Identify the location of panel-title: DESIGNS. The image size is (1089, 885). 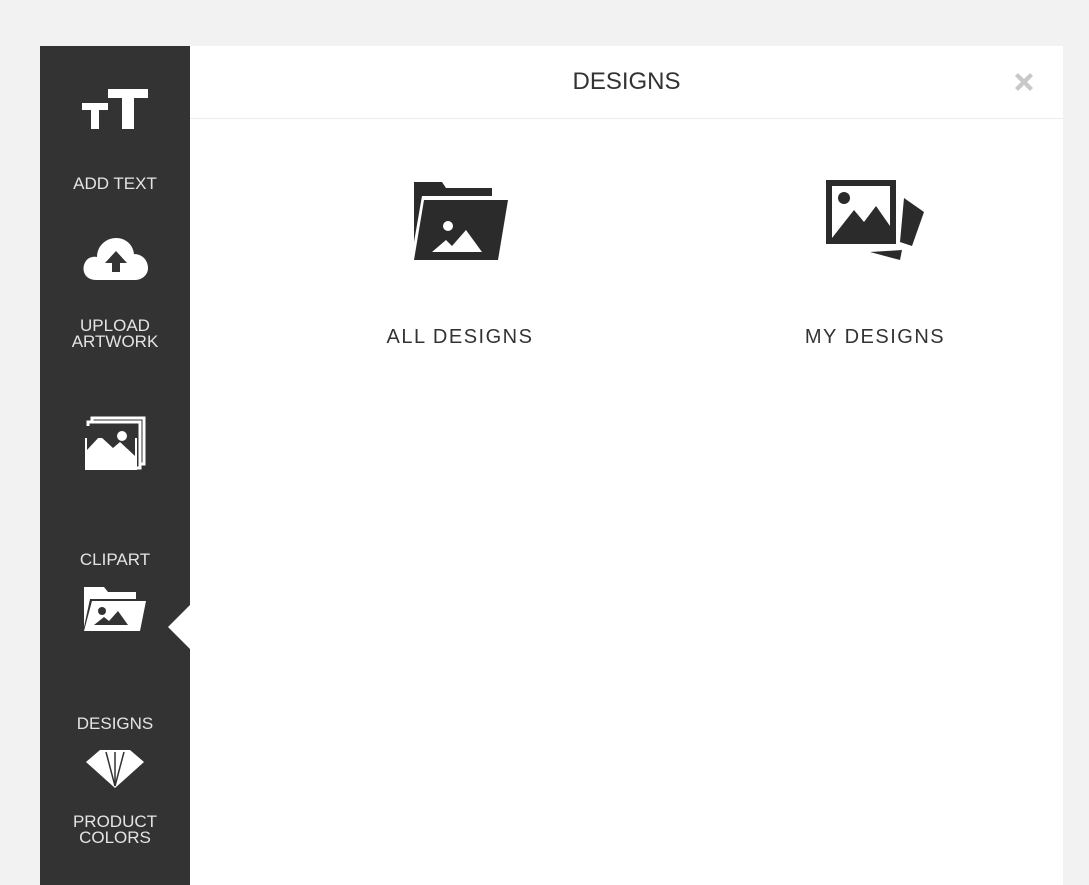
(626, 81).